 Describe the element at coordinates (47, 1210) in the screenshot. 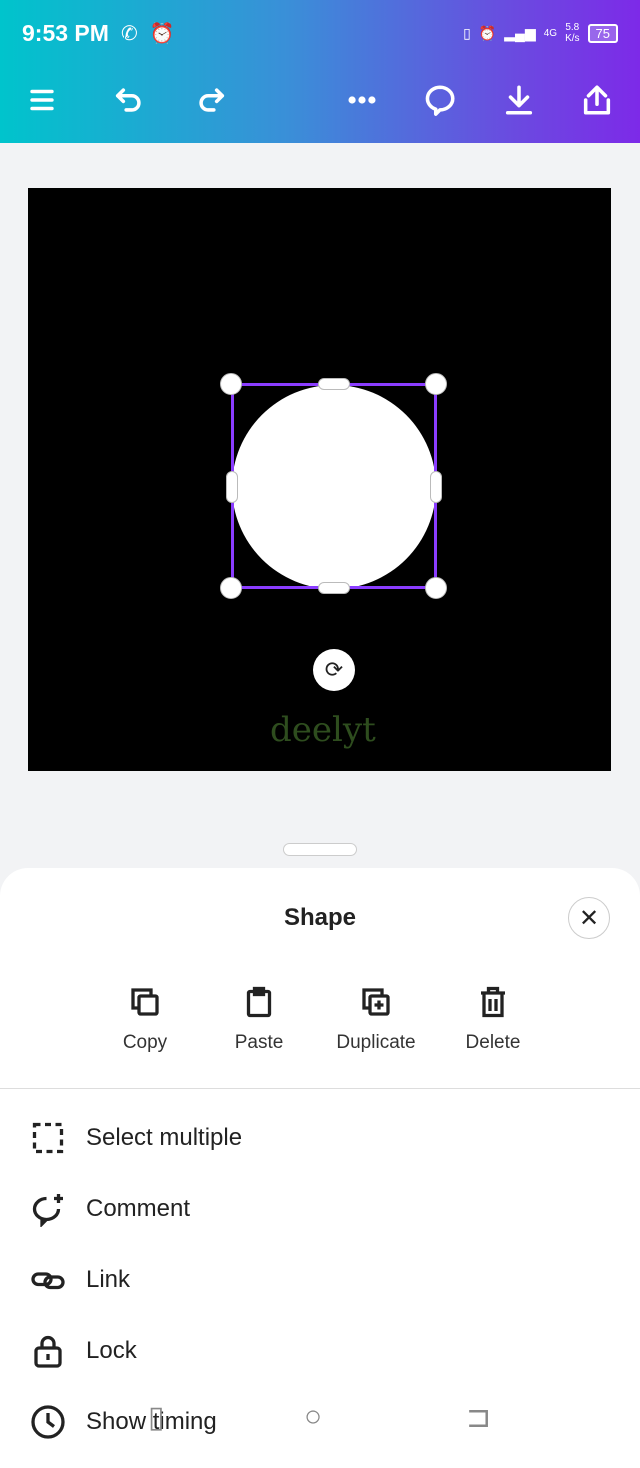

I see `comment-add-icon` at that location.